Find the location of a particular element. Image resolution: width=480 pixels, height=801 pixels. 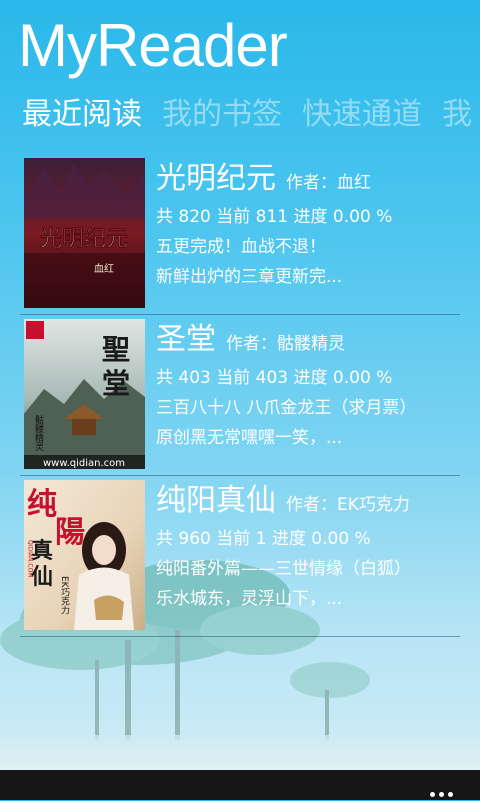

book-author: 作者：EK巧克力 is located at coordinates (348, 505).